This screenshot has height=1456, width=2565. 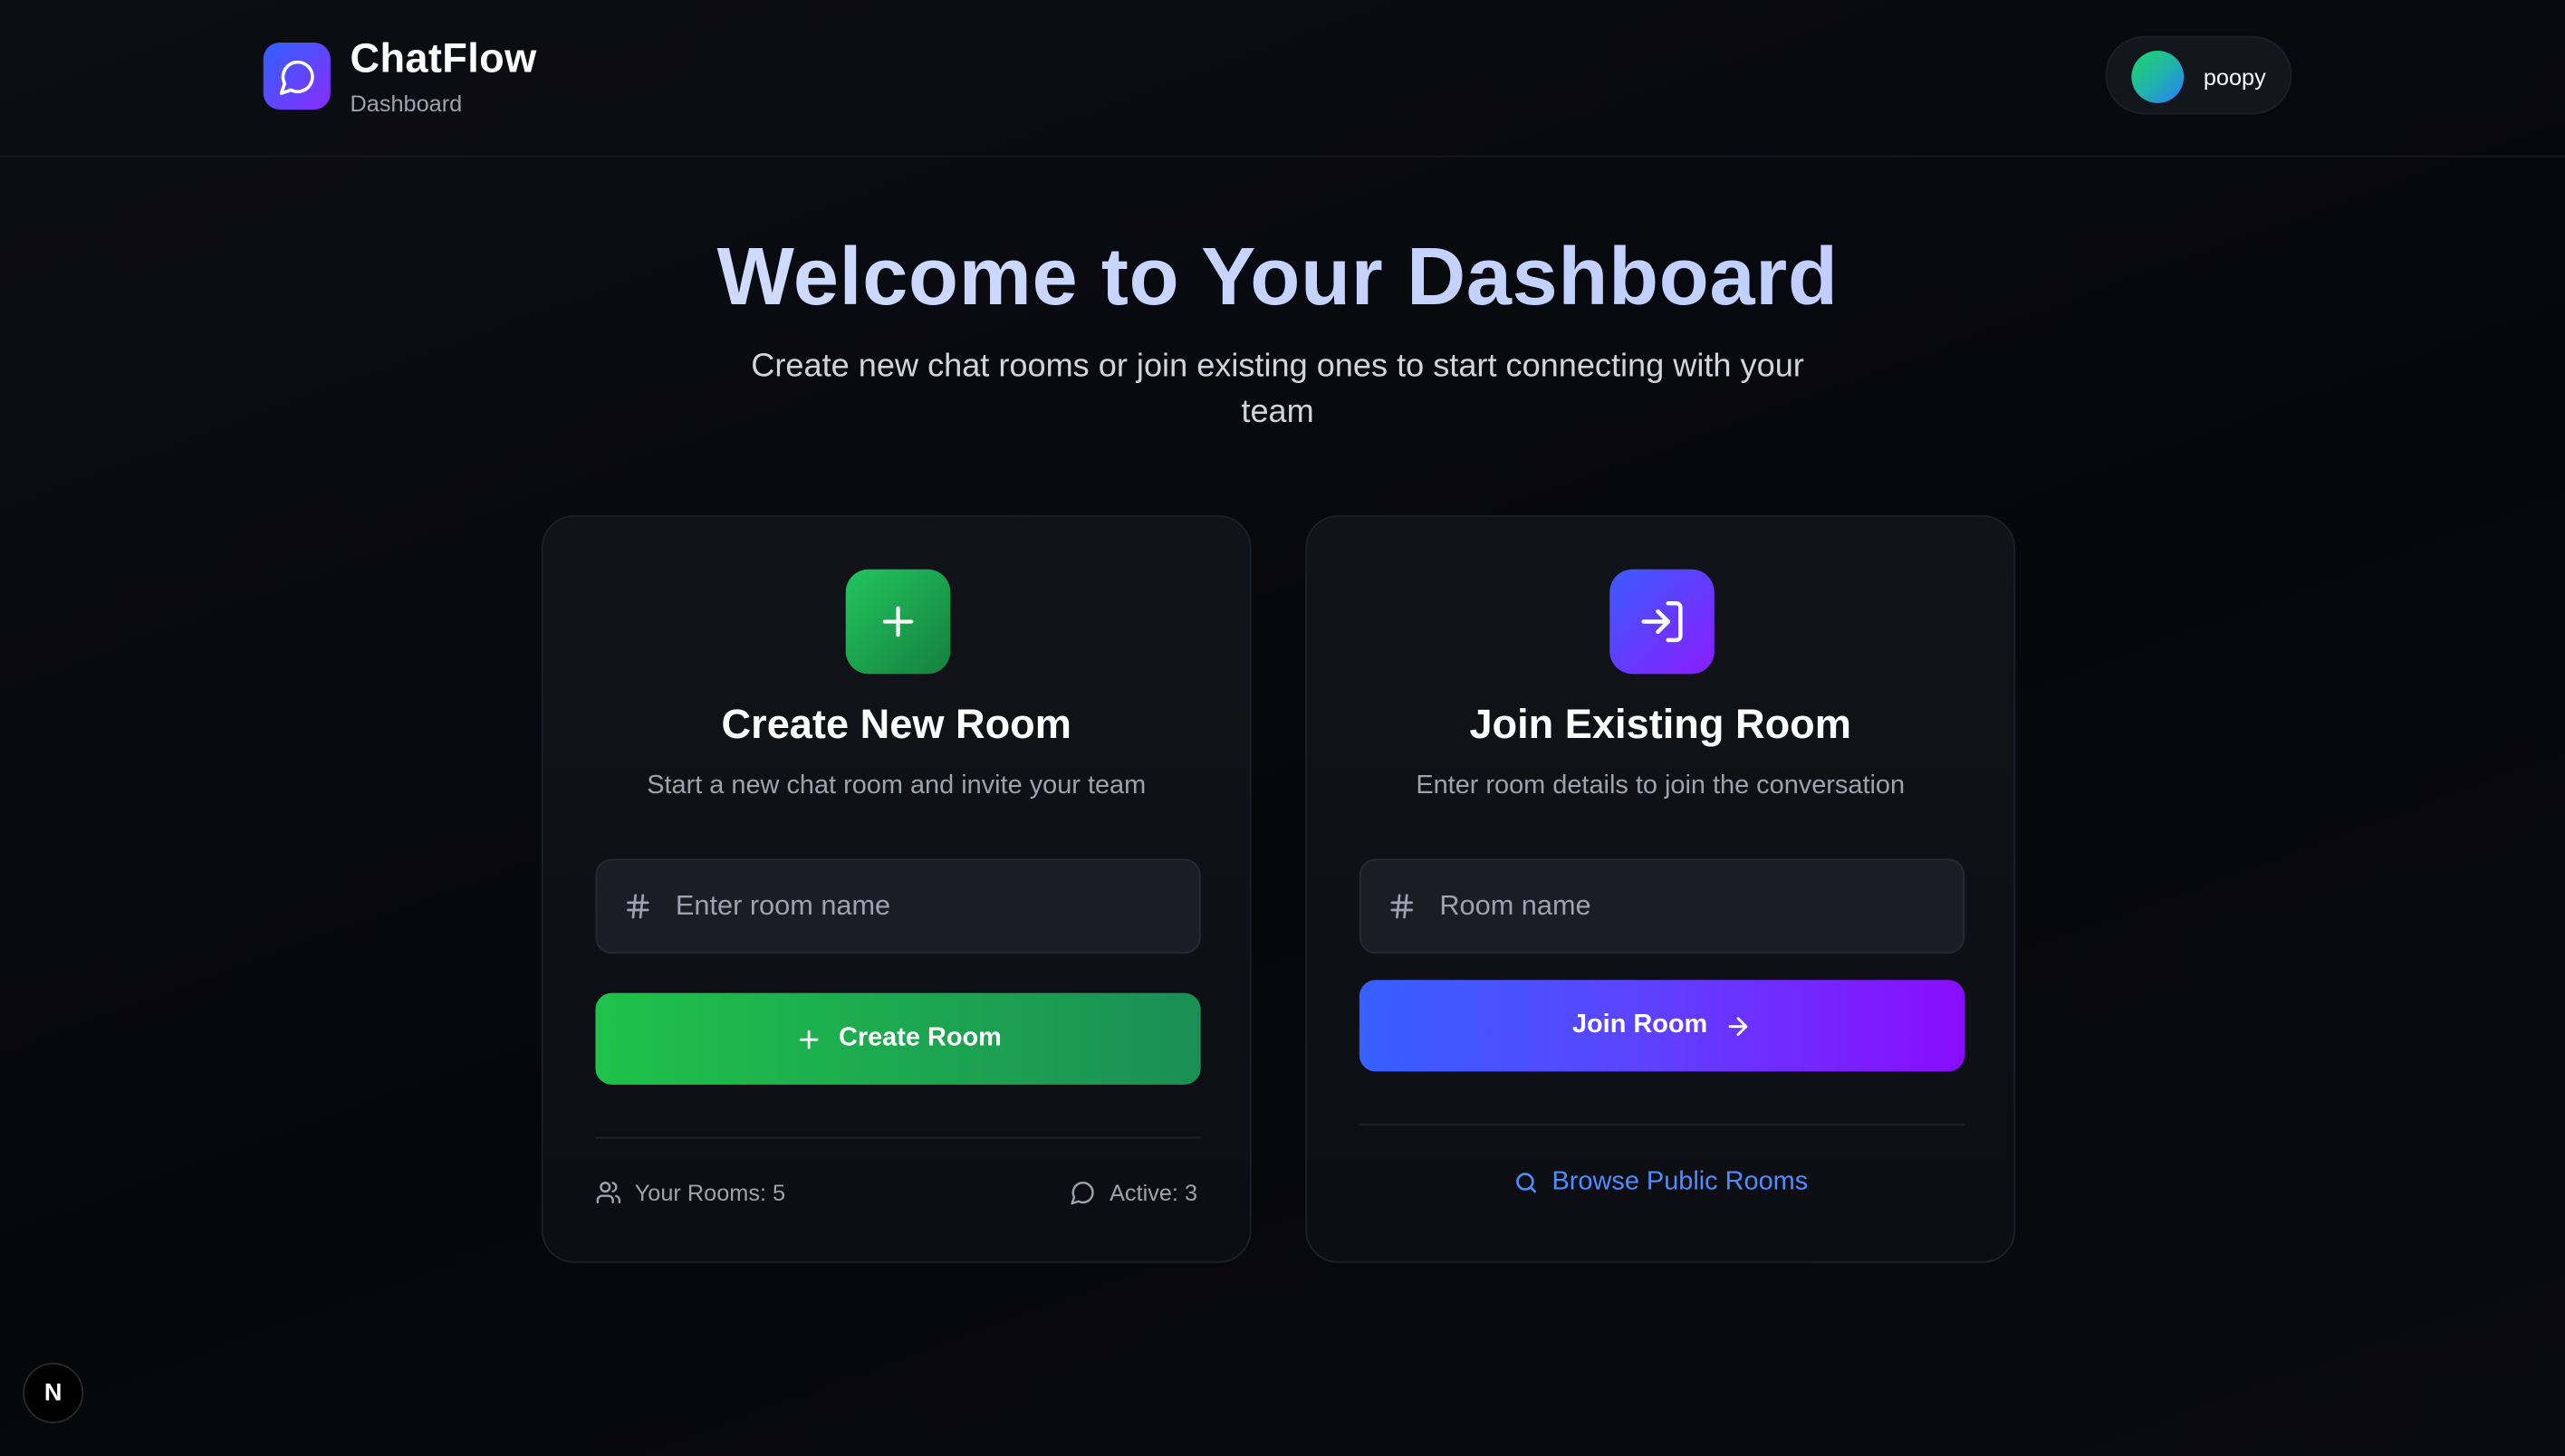 I want to click on brand-subtitle: Dashboard, so click(x=406, y=104).